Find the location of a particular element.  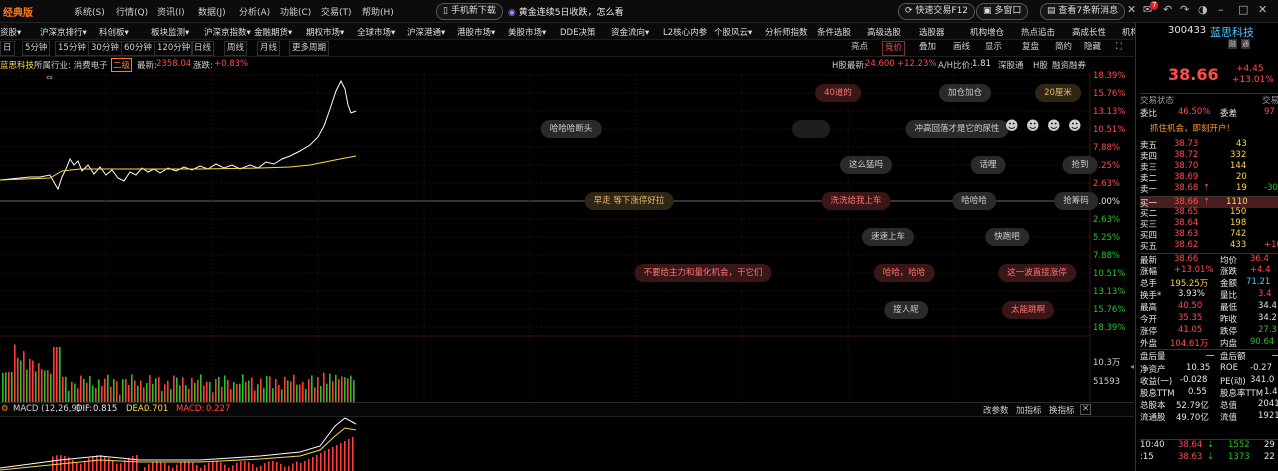

mobile-download-button: ▯ 手机新下载 is located at coordinates (469, 11).